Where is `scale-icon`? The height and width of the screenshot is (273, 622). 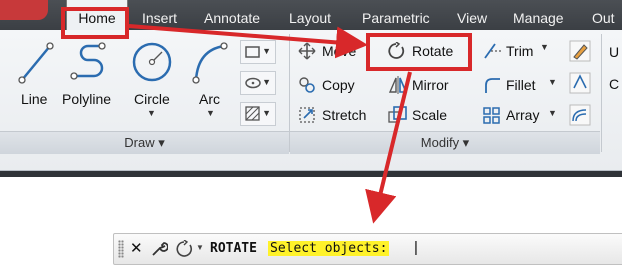
scale-icon is located at coordinates (397, 114).